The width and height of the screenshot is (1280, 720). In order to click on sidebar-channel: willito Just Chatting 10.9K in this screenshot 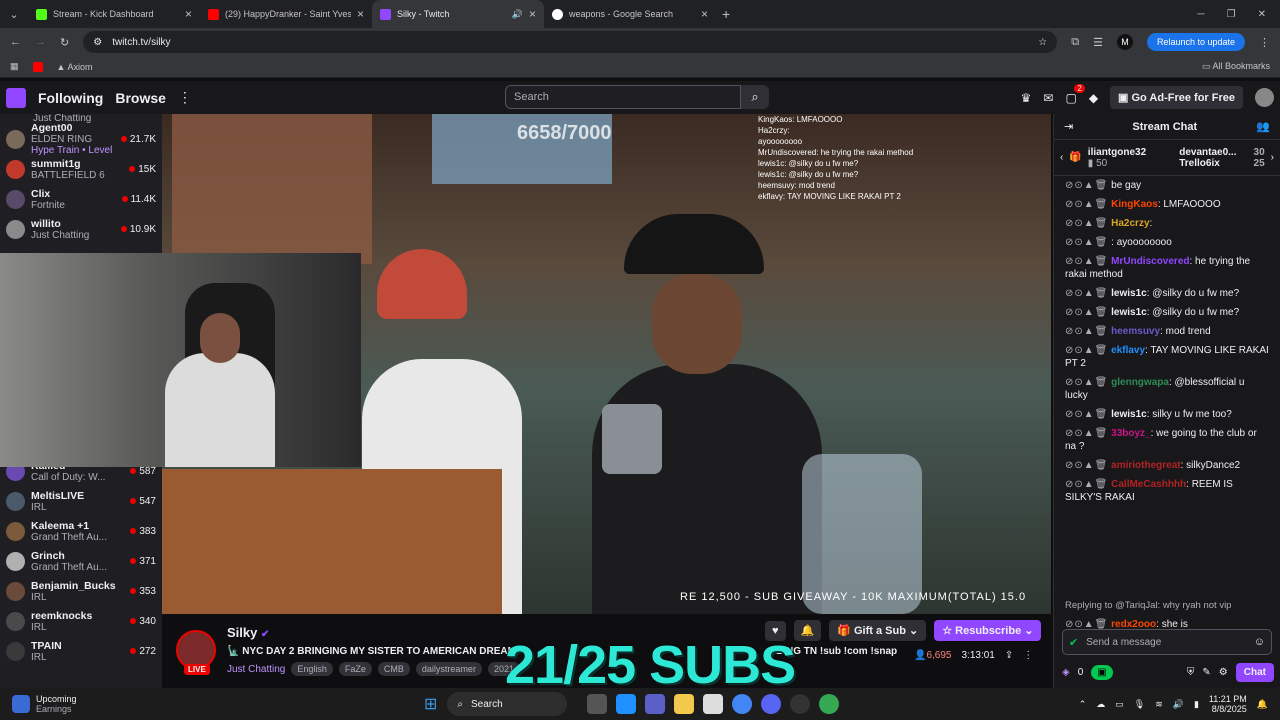, I will do `click(81, 229)`.